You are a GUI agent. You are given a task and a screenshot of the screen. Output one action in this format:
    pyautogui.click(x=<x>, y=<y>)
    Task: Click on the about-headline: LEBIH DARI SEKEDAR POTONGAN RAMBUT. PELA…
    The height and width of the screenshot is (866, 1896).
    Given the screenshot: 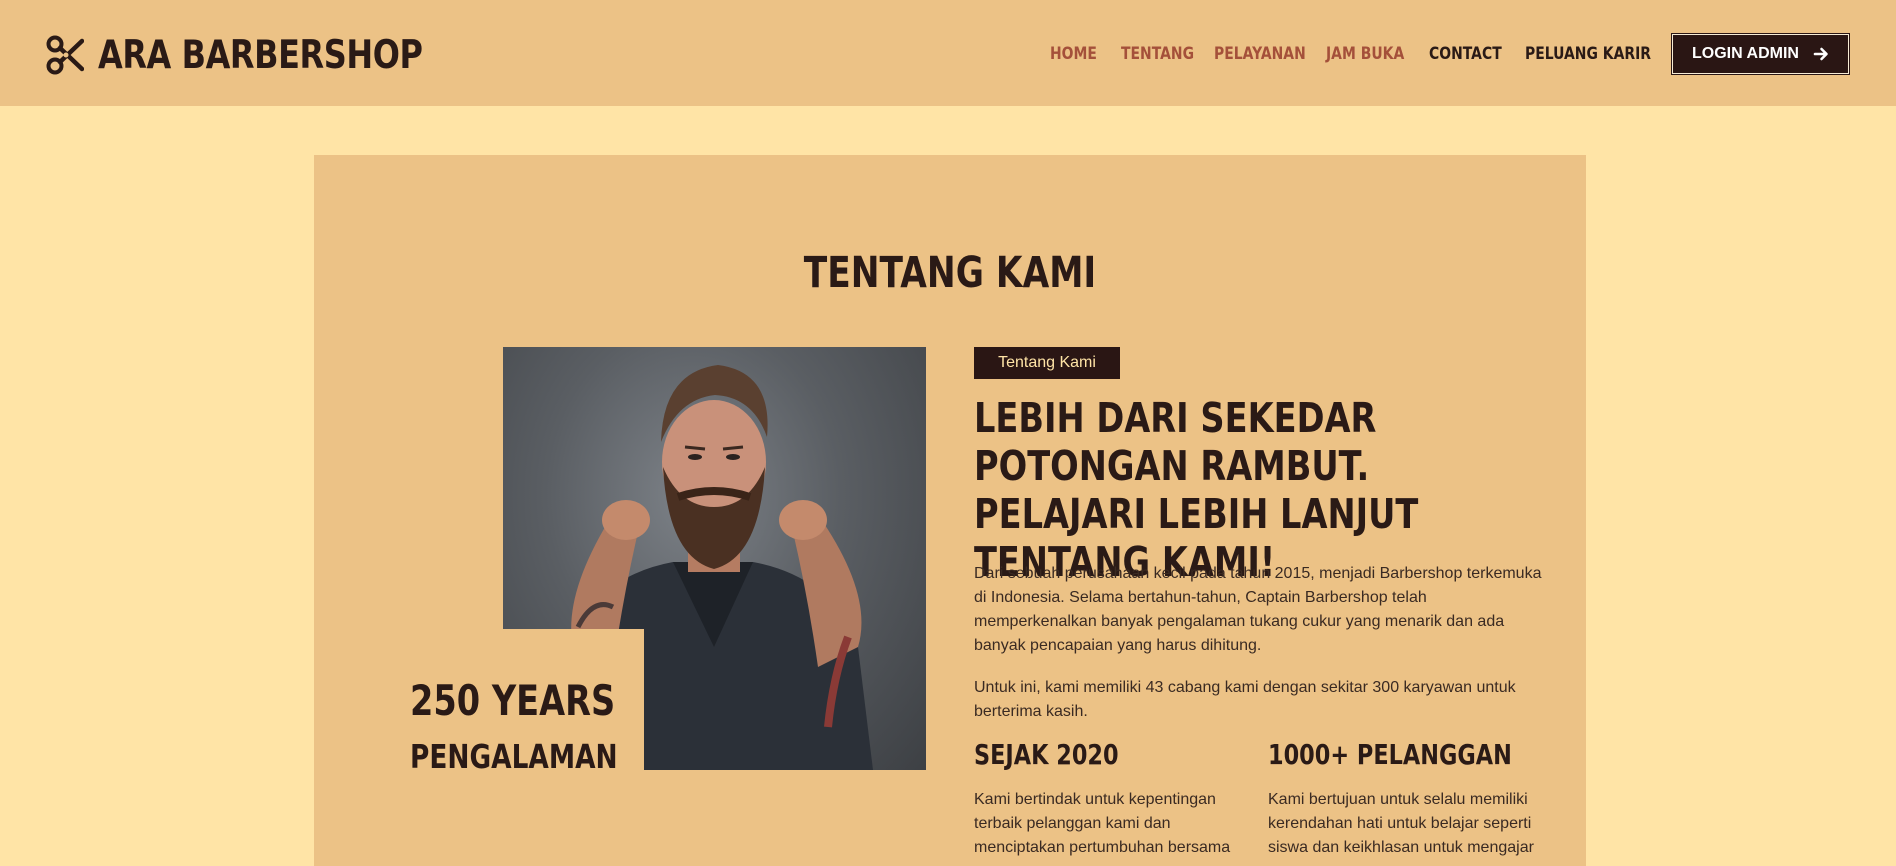 What is the action you would take?
    pyautogui.click(x=1196, y=490)
    